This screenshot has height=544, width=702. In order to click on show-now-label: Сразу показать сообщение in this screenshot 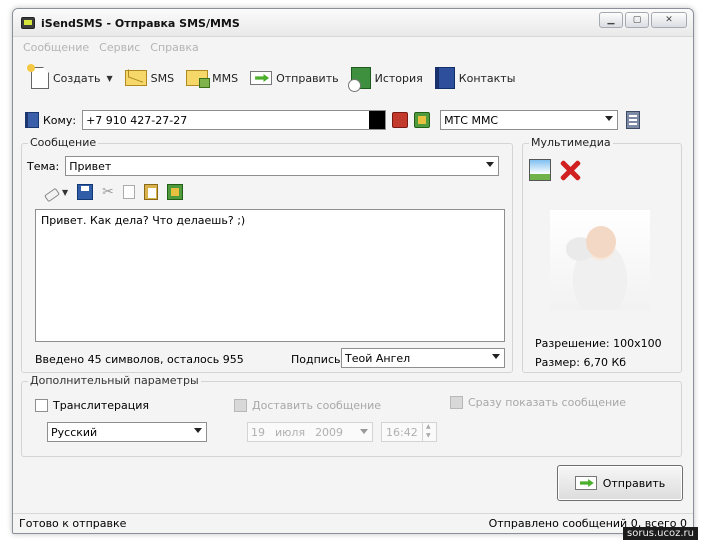, I will do `click(547, 402)`.